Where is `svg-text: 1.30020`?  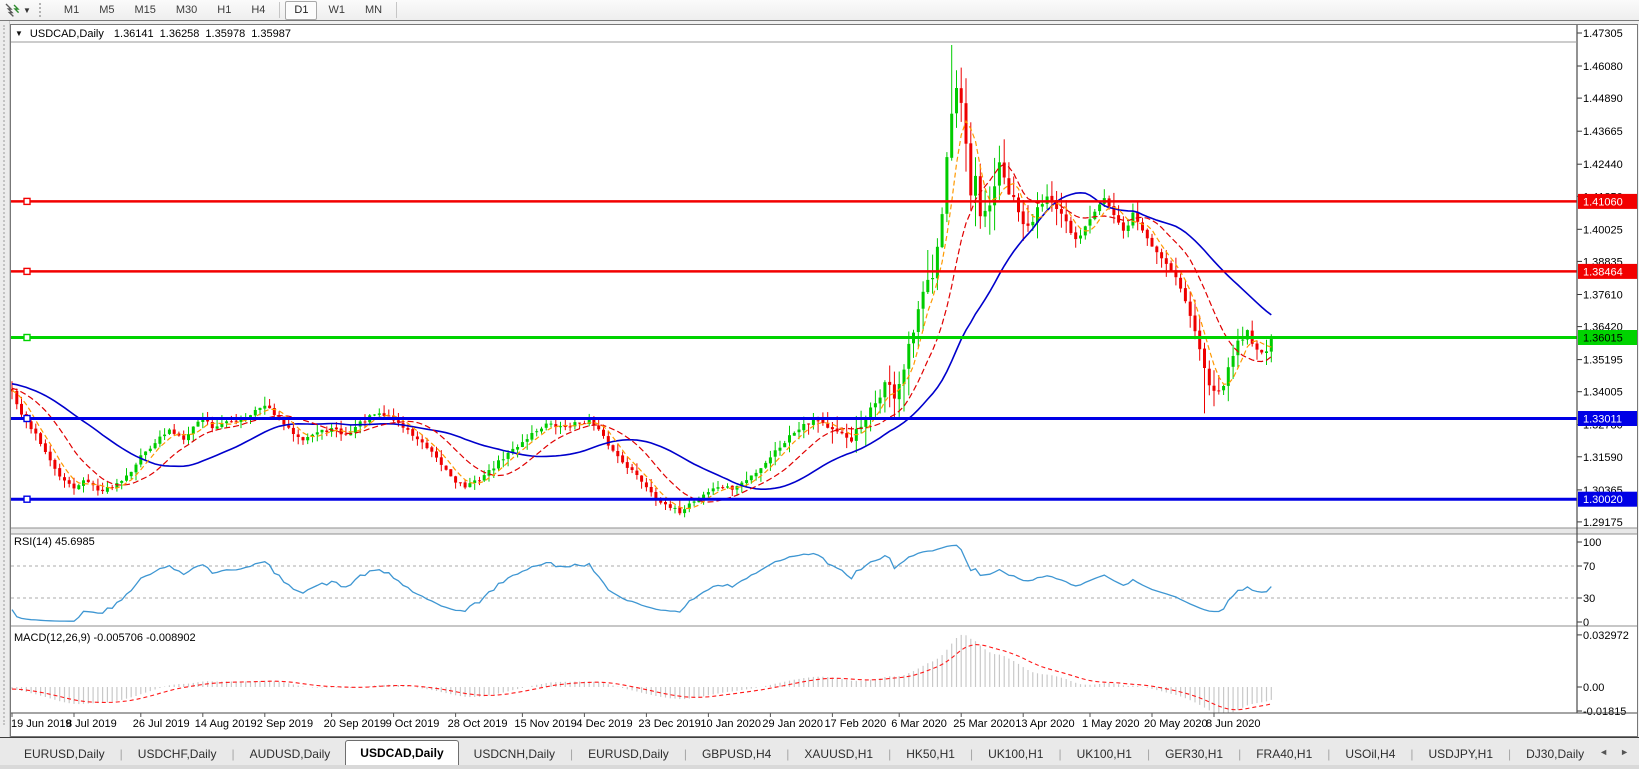
svg-text: 1.30020 is located at coordinates (1603, 500).